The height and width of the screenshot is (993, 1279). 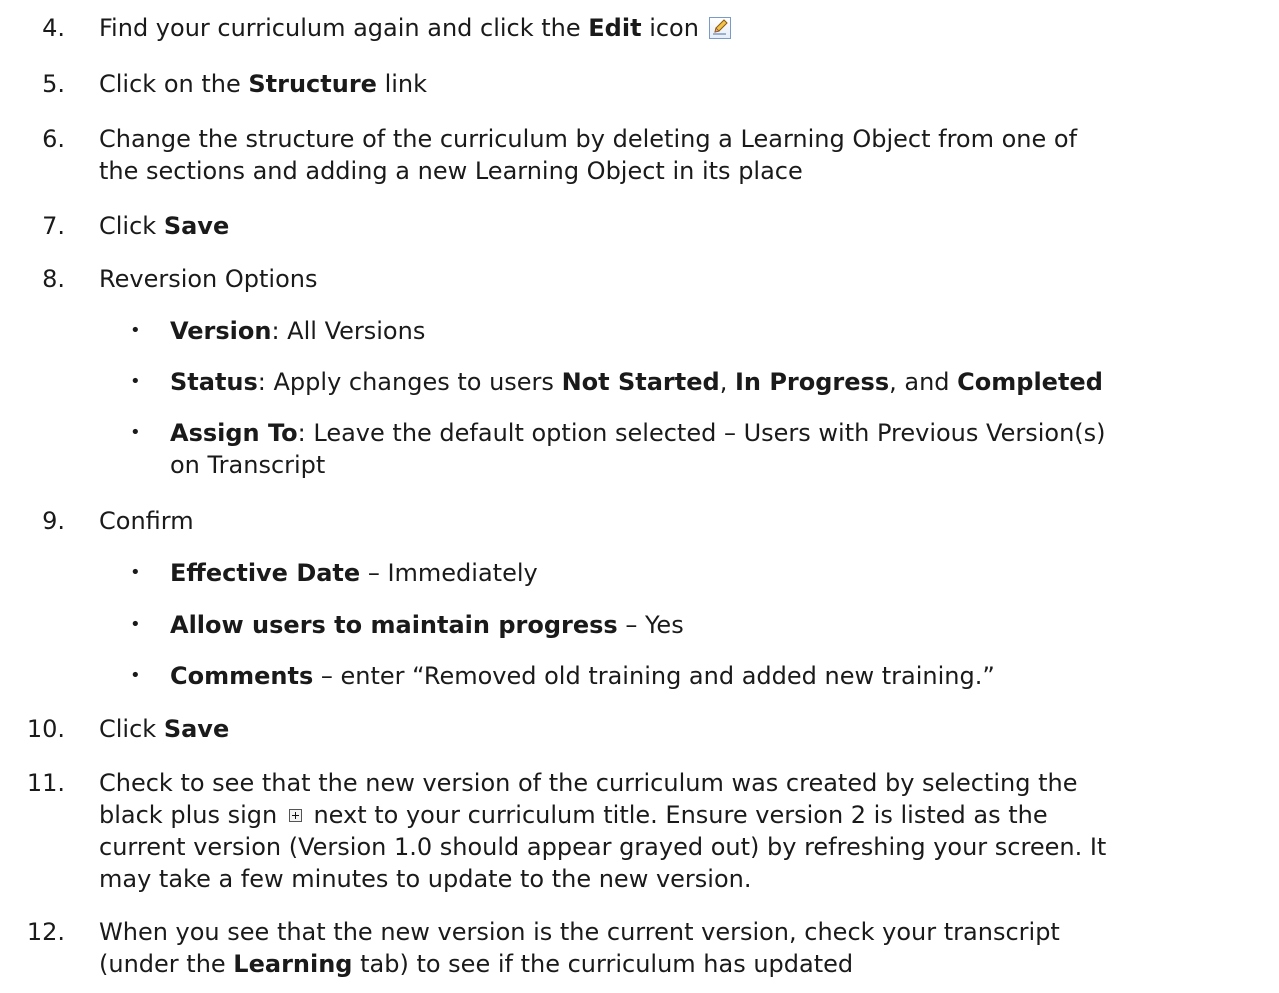 What do you see at coordinates (53, 84) in the screenshot?
I see `step-number: 5.` at bounding box center [53, 84].